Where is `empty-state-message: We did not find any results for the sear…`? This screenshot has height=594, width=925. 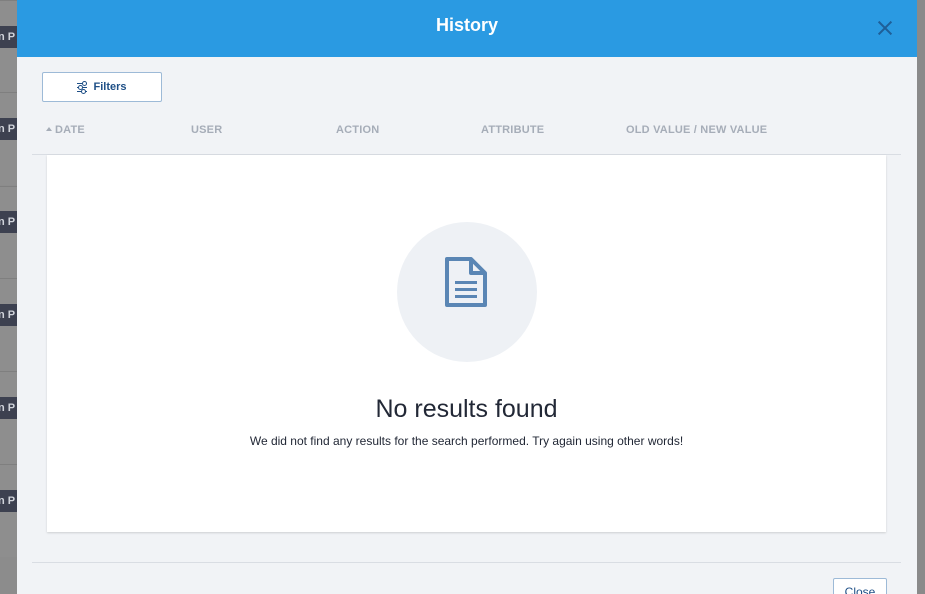 empty-state-message: We did not find any results for the sear… is located at coordinates (466, 441).